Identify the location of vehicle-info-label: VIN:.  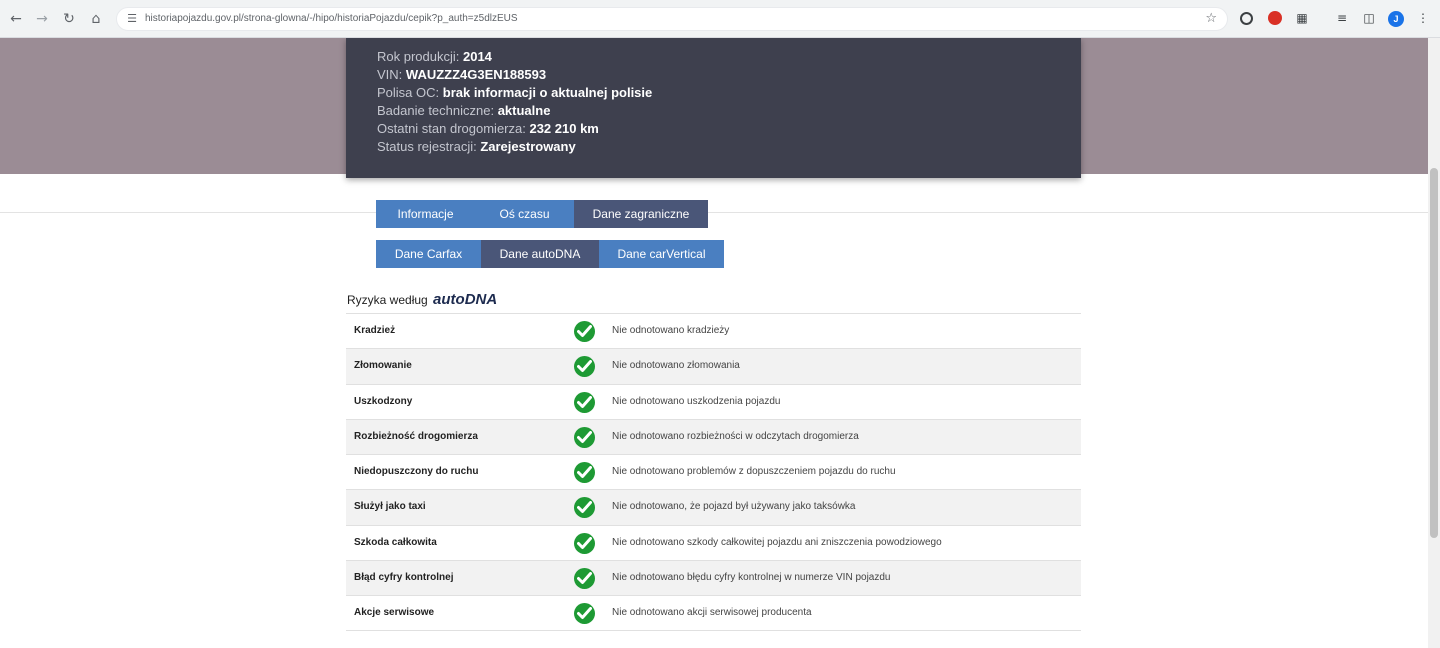
(391, 74).